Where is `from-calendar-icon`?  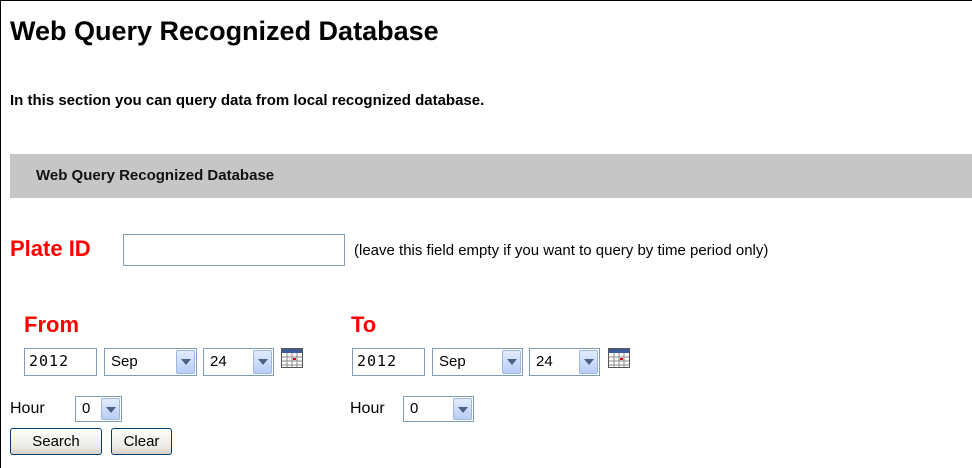 from-calendar-icon is located at coordinates (292, 358).